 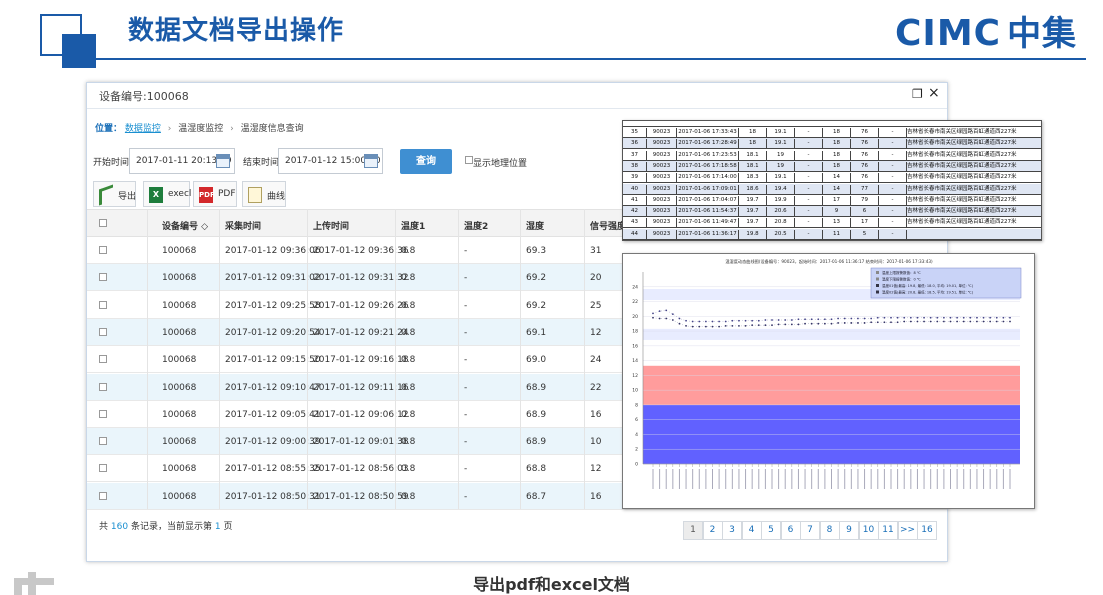 I want to click on exported-cell-signal: 18, so click(x=837, y=133).